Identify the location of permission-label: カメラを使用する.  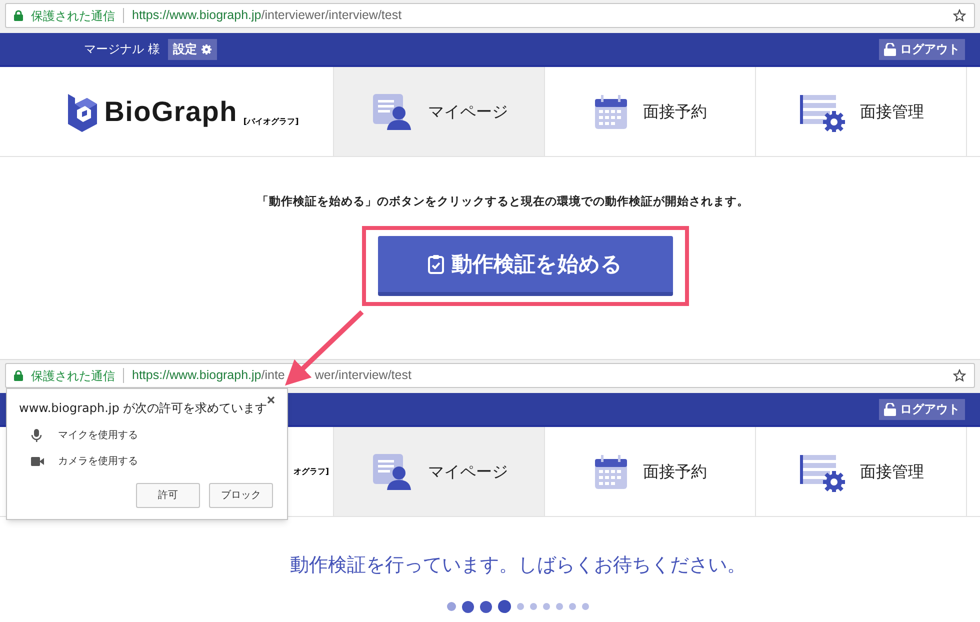
(98, 462).